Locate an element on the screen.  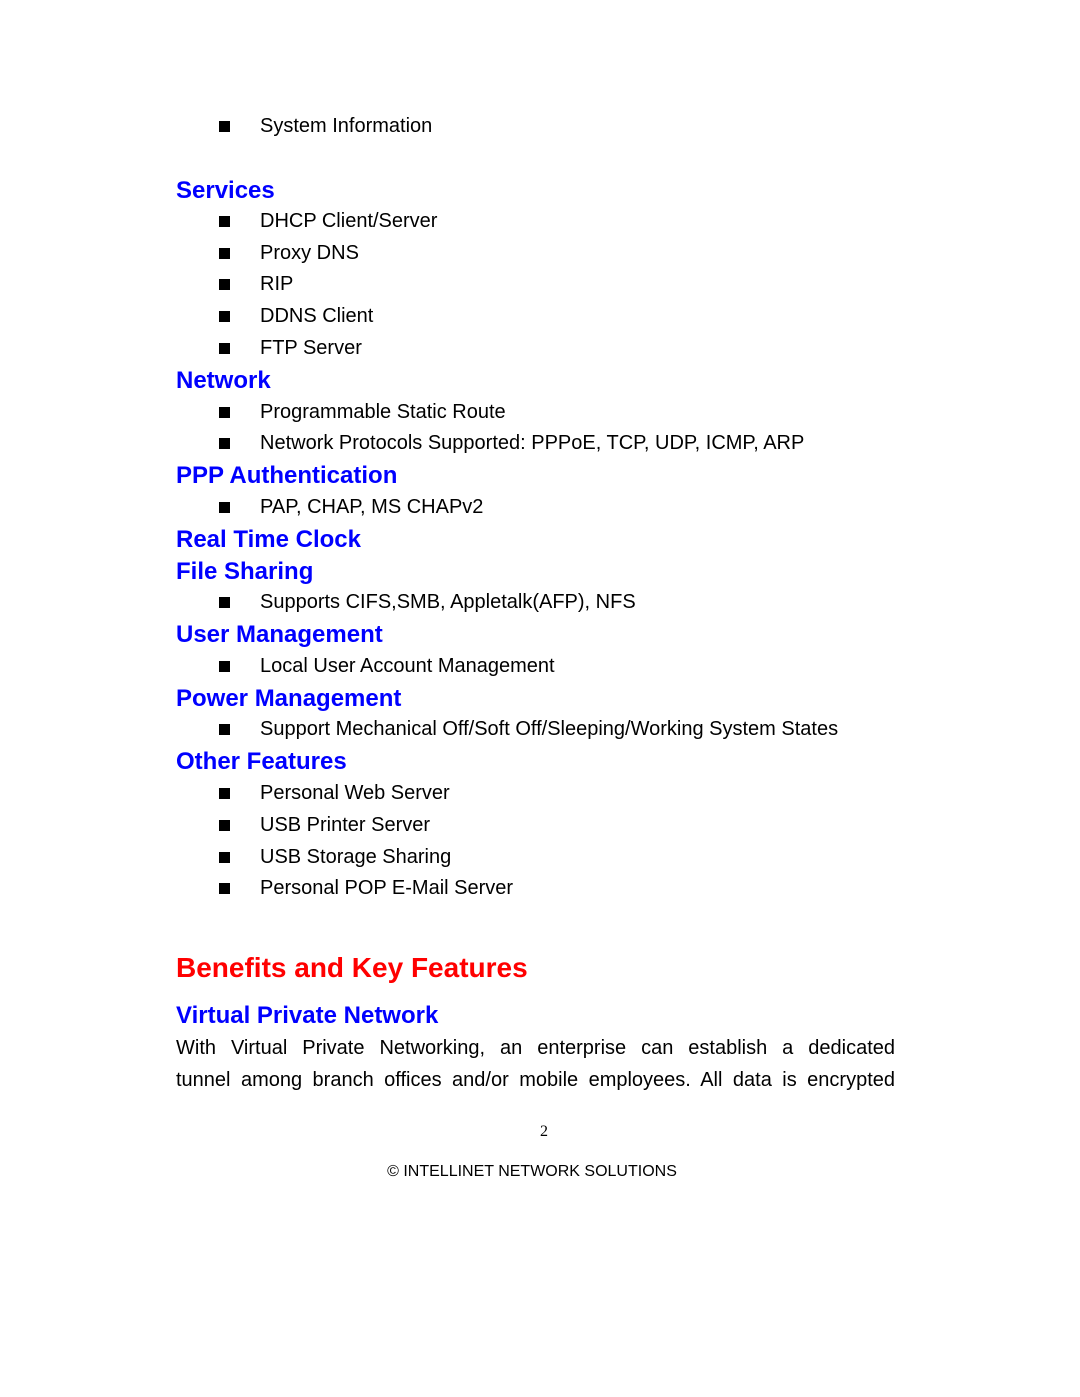
list-item-text: Personal Web Server is located at coordinates (355, 793).